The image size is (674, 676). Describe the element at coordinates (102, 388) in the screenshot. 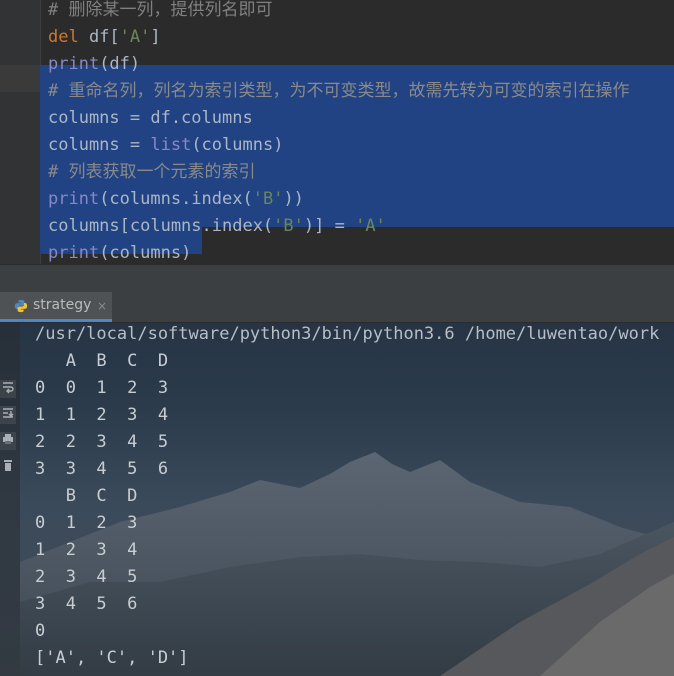

I see `console-line: 0 0 1 2 3` at that location.